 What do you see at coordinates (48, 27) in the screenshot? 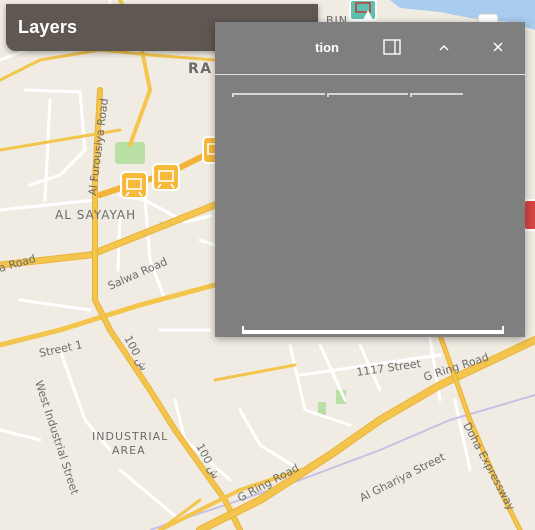
I see `layers-title: Layers` at bounding box center [48, 27].